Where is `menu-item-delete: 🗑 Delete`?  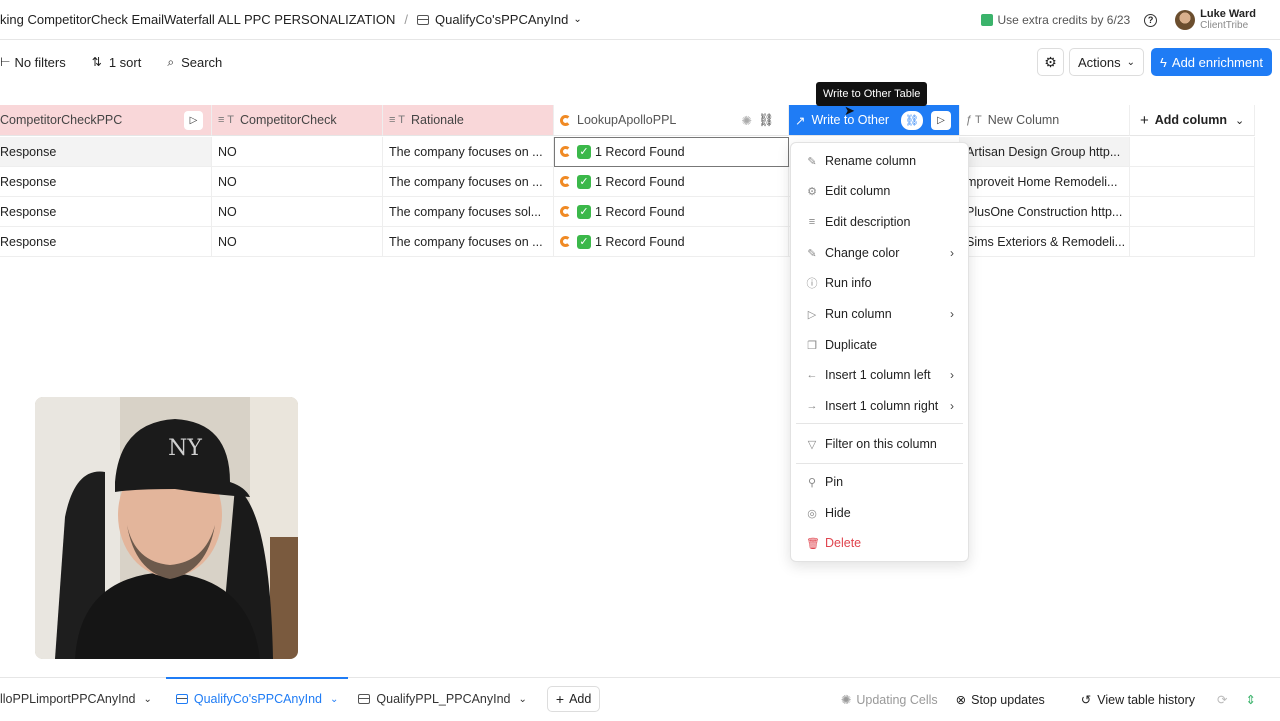
menu-item-delete: 🗑 Delete is located at coordinates (879, 543).